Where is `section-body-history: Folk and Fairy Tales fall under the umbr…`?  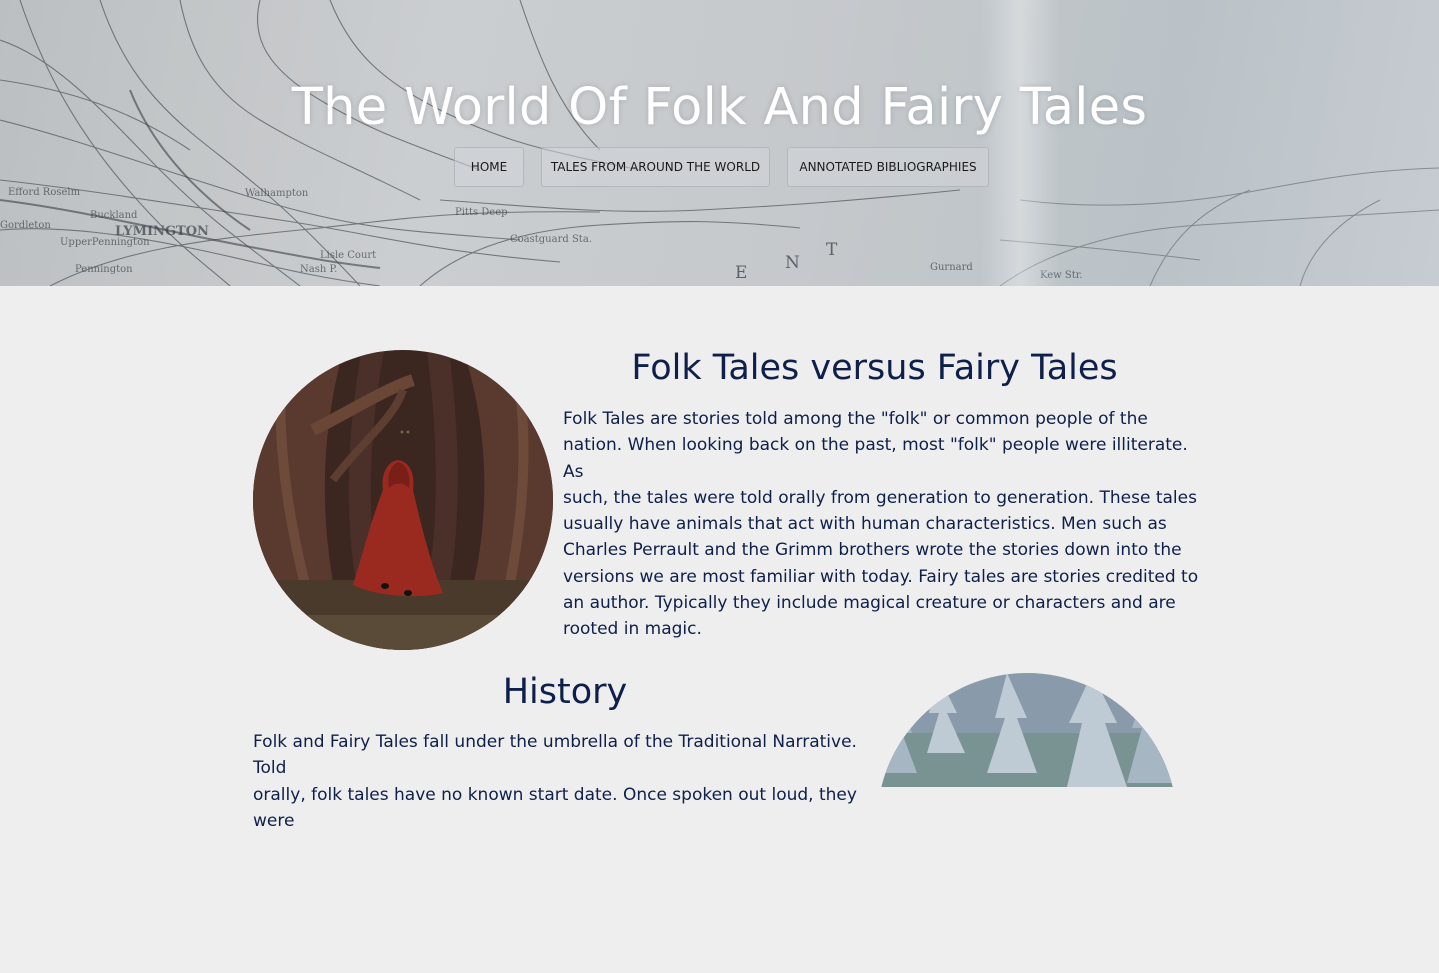
section-body-history: Folk and Fairy Tales fall under the umbr… is located at coordinates (573, 781).